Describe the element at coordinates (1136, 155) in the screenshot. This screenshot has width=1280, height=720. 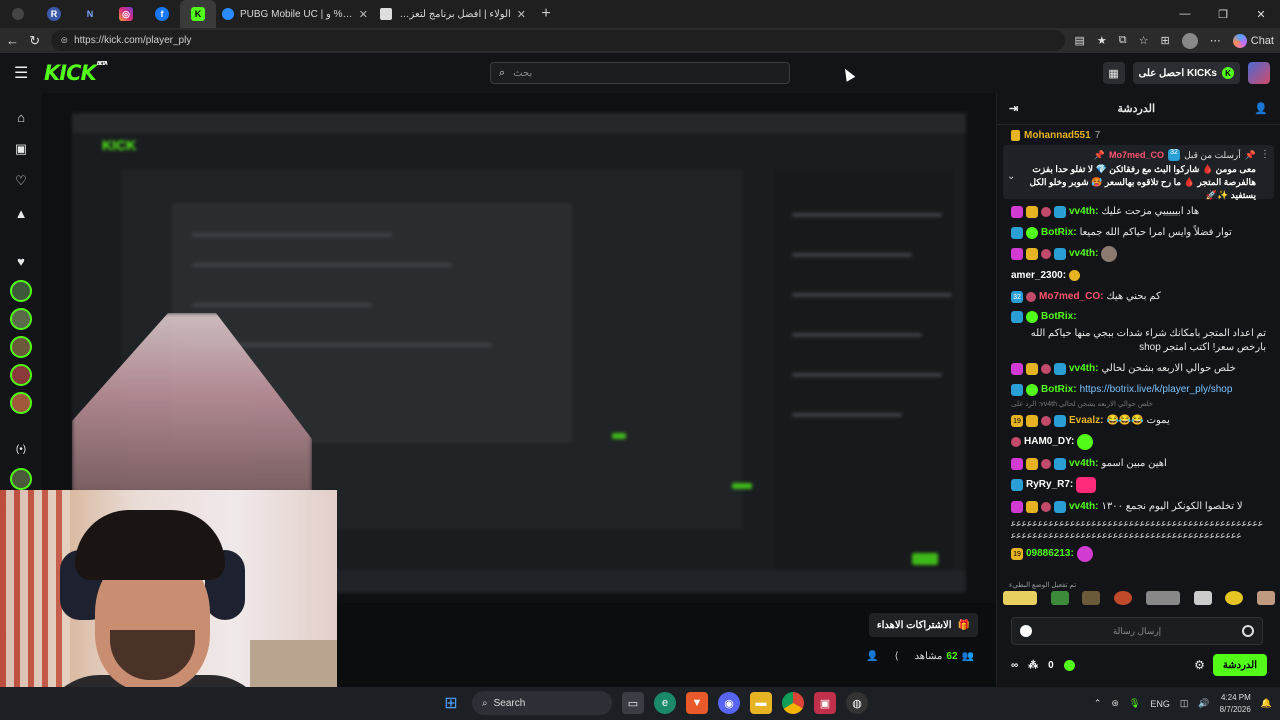
I see `pinned-username: Mo7med_CO` at that location.